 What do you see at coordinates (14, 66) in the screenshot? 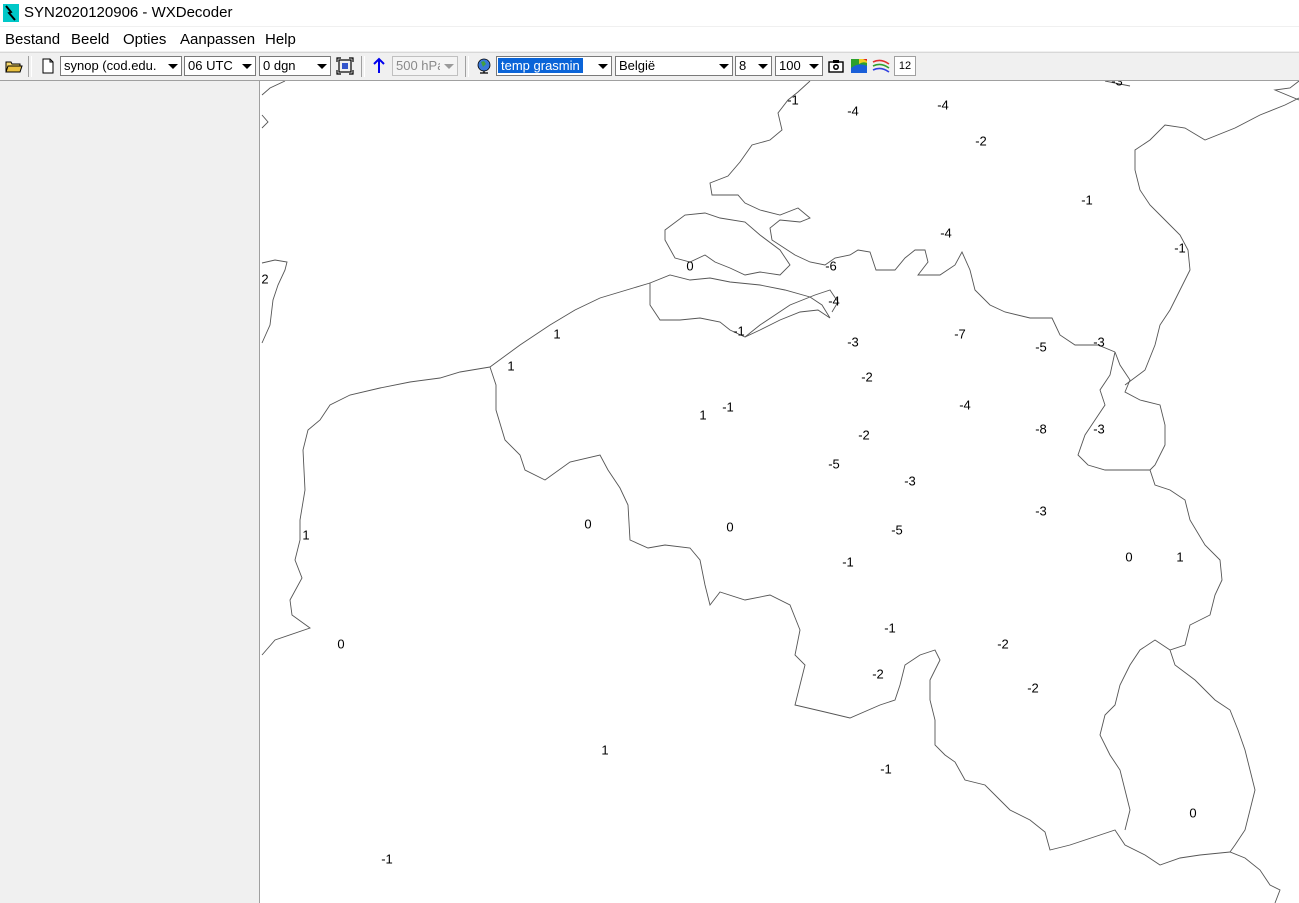
I see `open-folder-icon` at bounding box center [14, 66].